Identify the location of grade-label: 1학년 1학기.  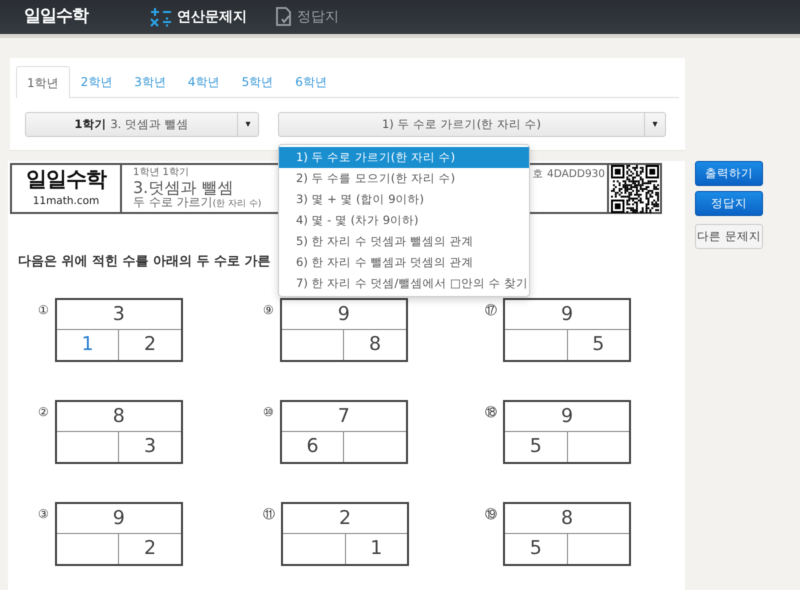
(161, 172).